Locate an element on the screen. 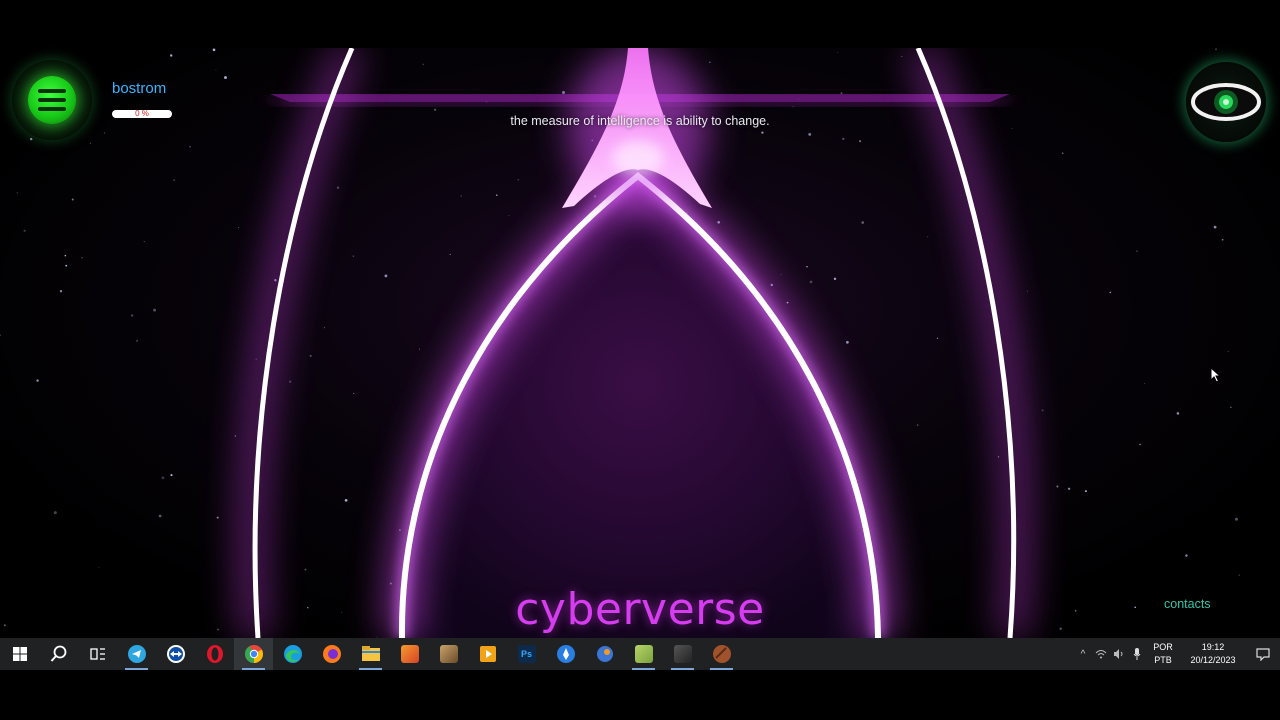 This screenshot has height=720, width=1280. clock: 19:12 20/12/2023 is located at coordinates (1213, 654).